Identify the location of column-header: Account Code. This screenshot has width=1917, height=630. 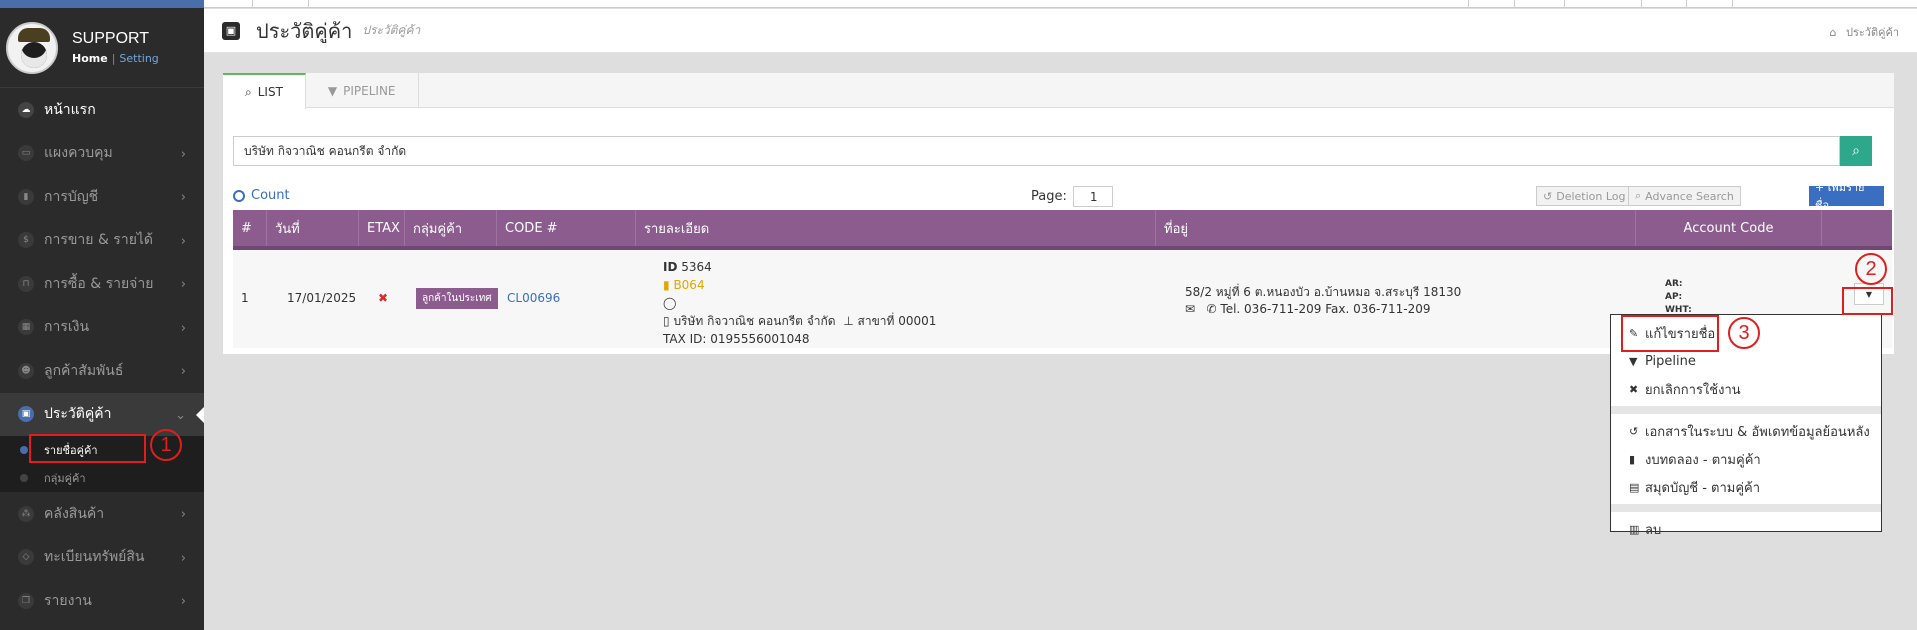
(1729, 228).